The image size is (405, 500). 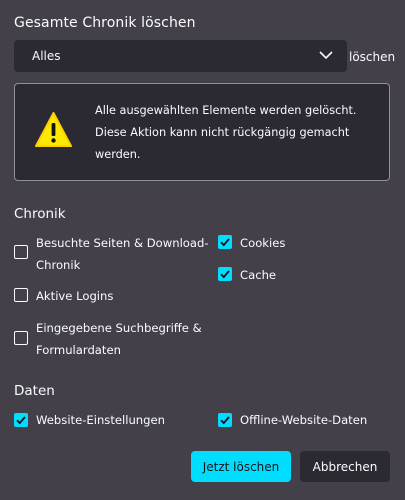 What do you see at coordinates (21, 338) in the screenshot?
I see `checkbox-form-search-data` at bounding box center [21, 338].